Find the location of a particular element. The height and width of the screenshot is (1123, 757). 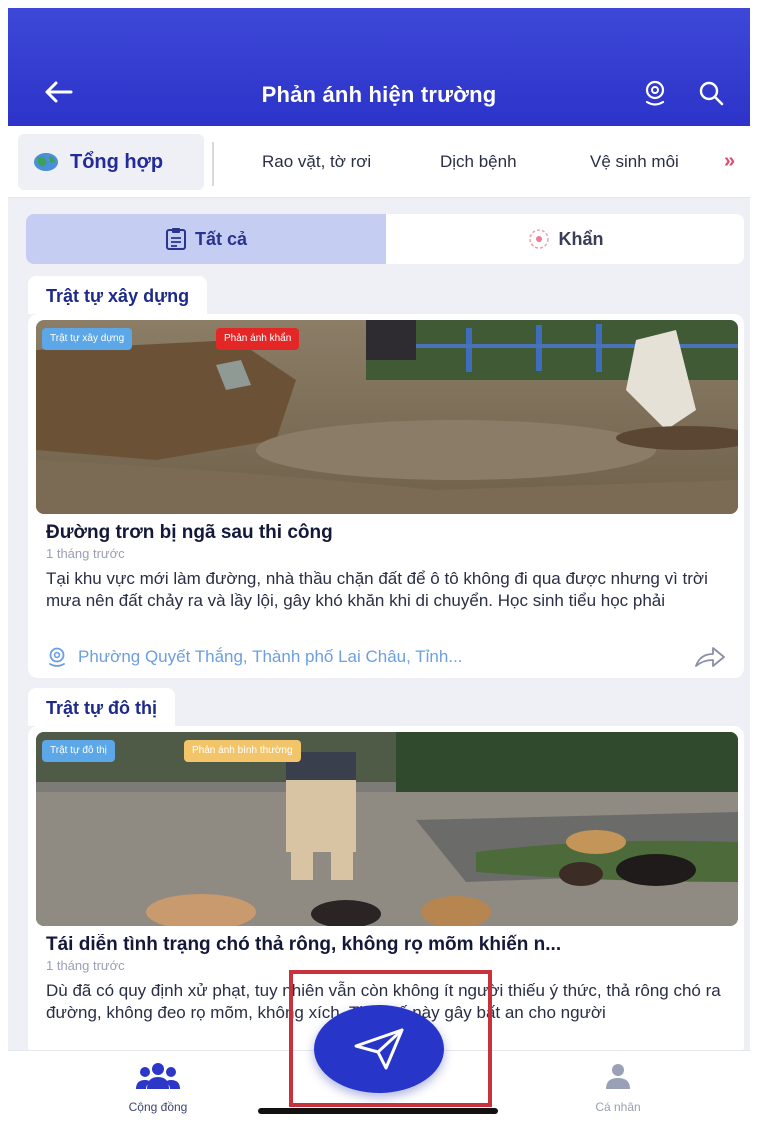

filter-all-label: Tất cả is located at coordinates (221, 238).